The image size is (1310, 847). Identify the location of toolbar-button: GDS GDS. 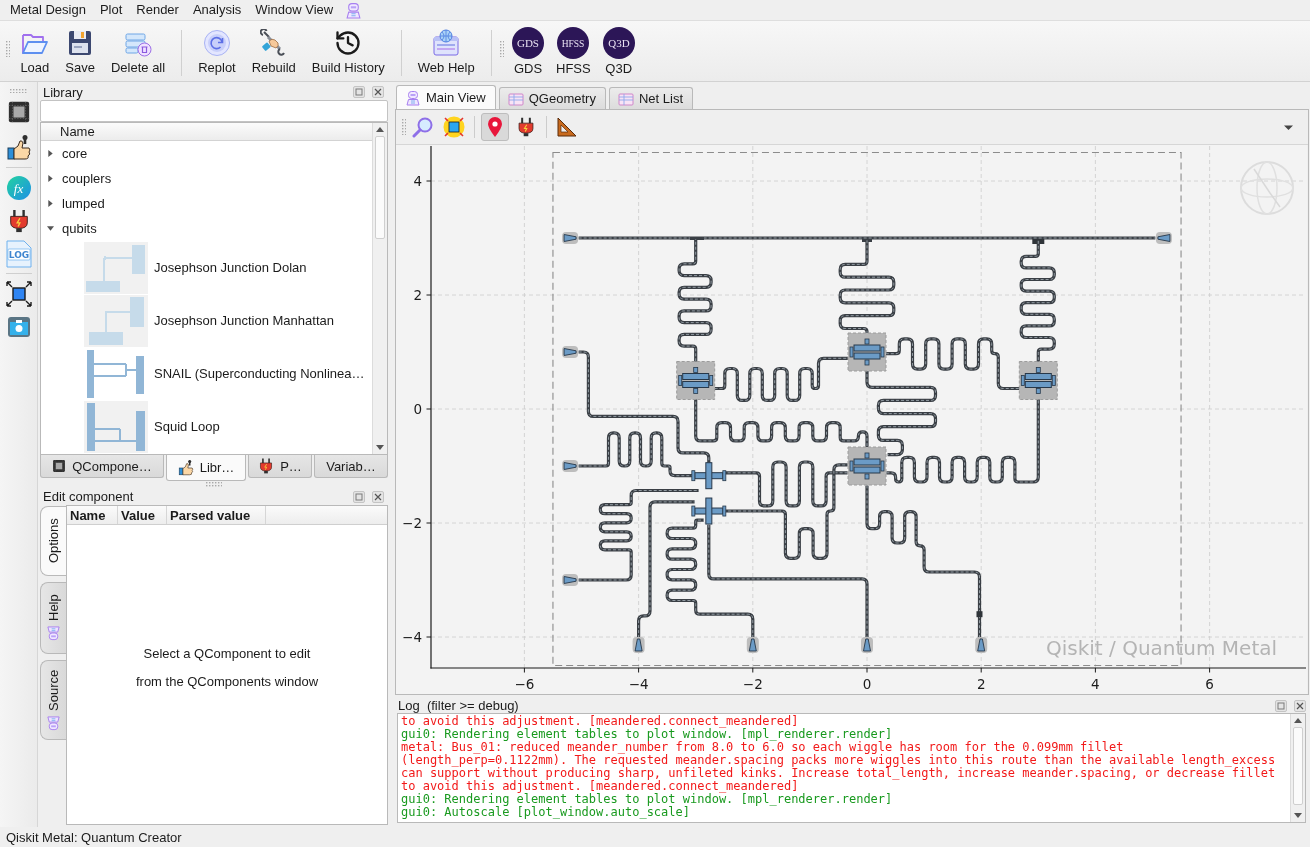
(528, 52).